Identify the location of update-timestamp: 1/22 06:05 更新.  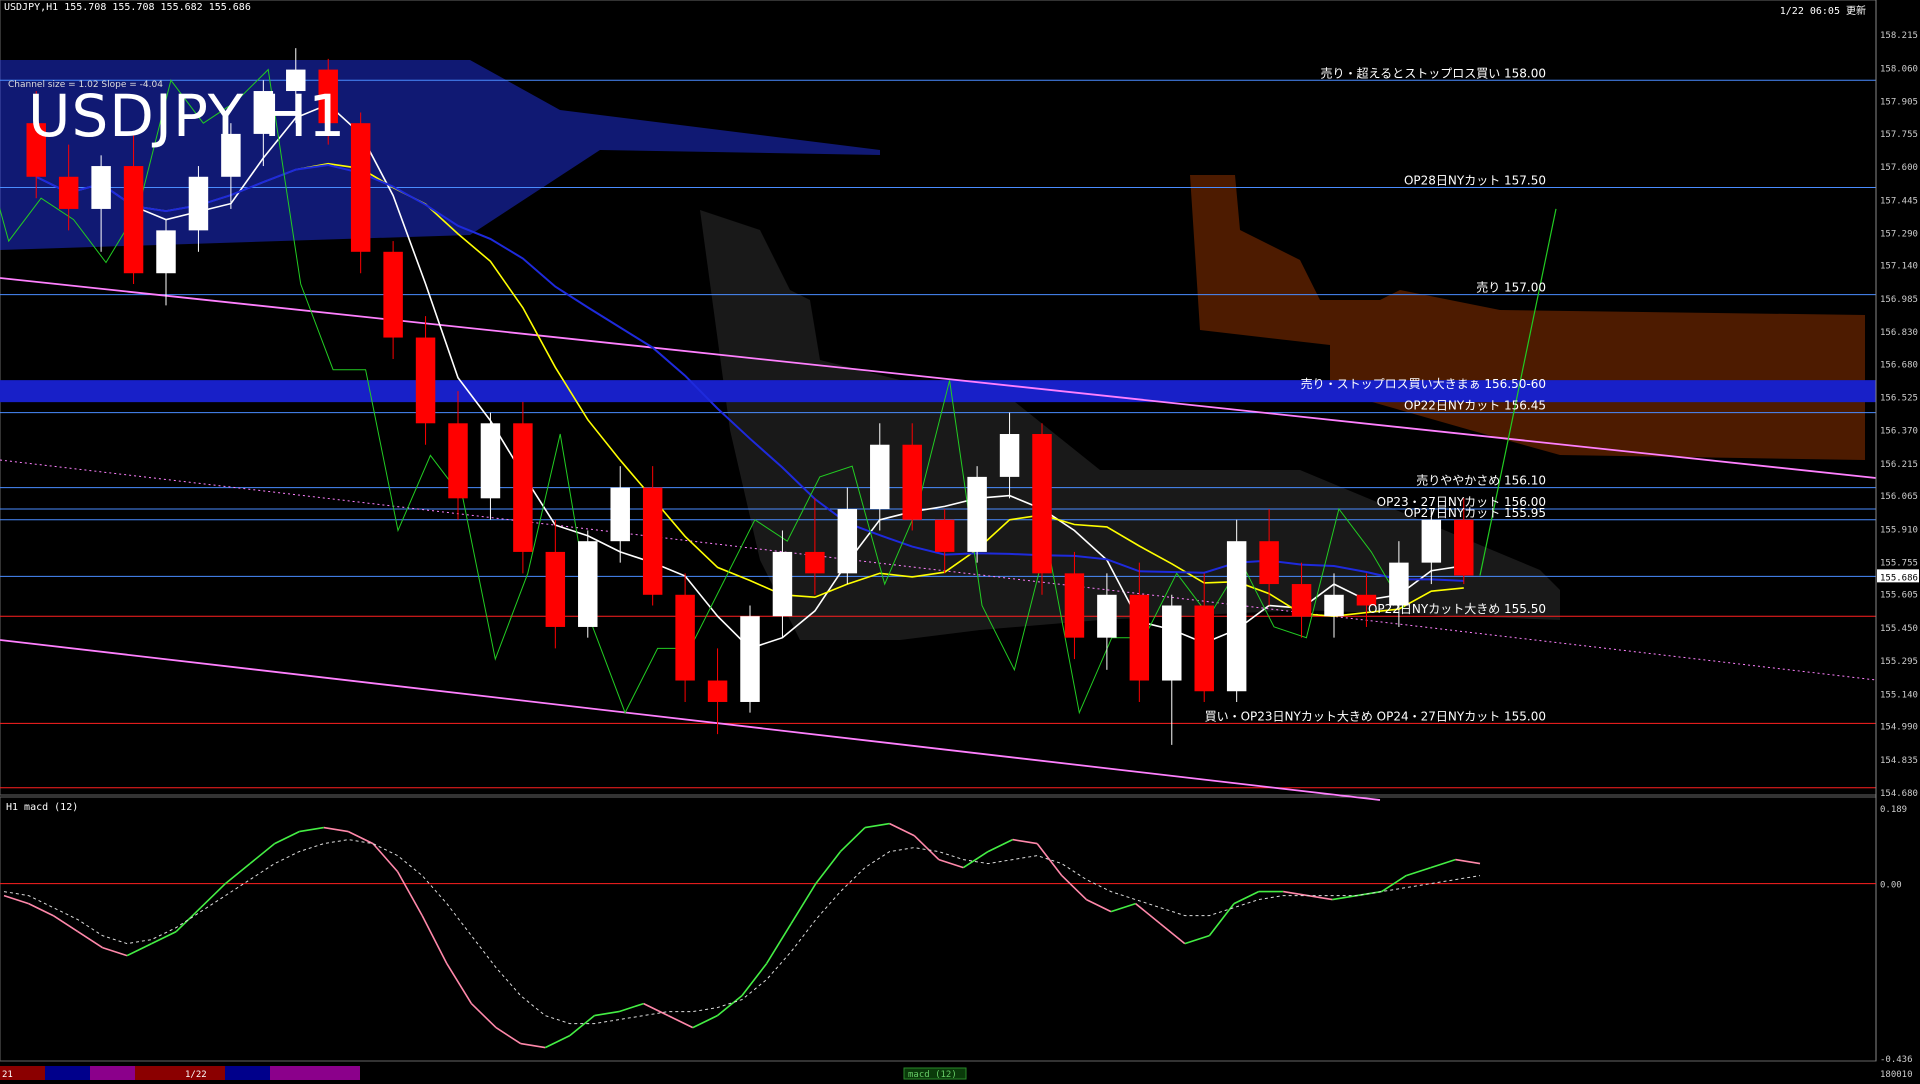
(1822, 11).